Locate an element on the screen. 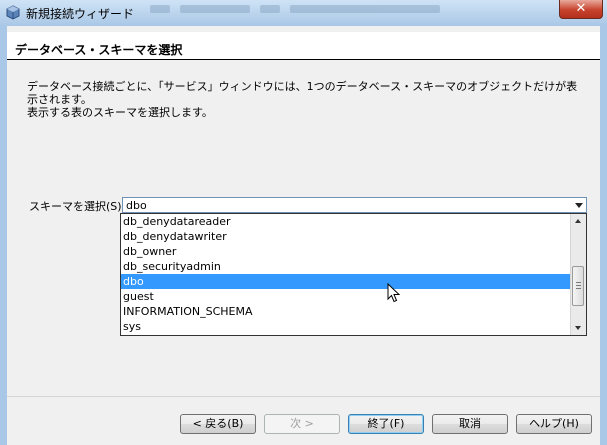  scroll-up-arrow-icon is located at coordinates (578, 221).